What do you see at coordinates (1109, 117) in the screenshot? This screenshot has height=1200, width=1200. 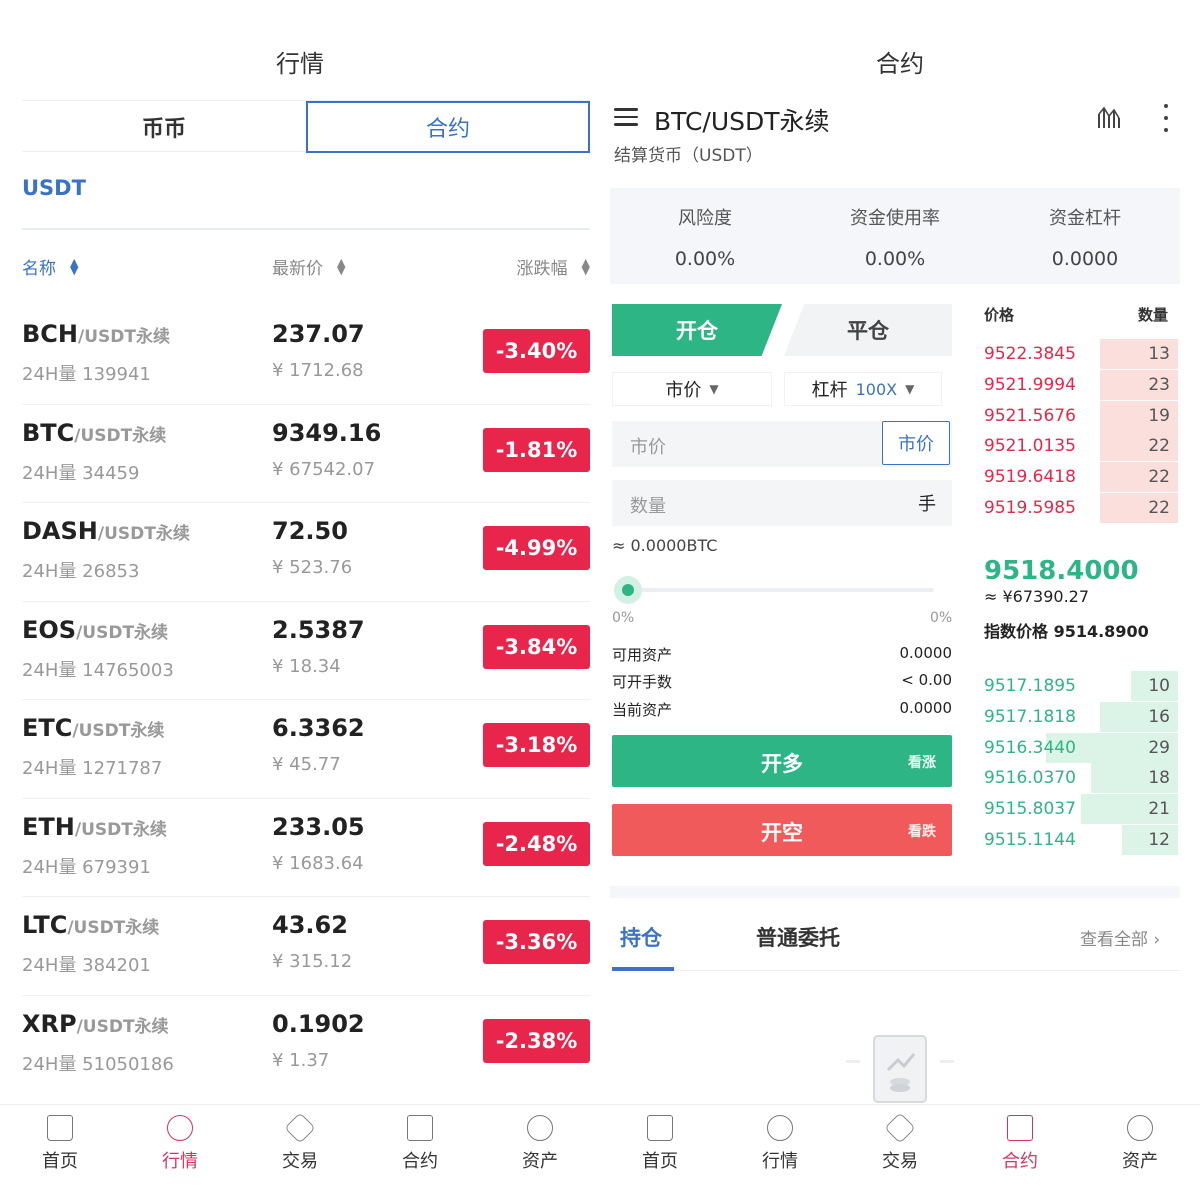 I see `kline-chart-icon` at bounding box center [1109, 117].